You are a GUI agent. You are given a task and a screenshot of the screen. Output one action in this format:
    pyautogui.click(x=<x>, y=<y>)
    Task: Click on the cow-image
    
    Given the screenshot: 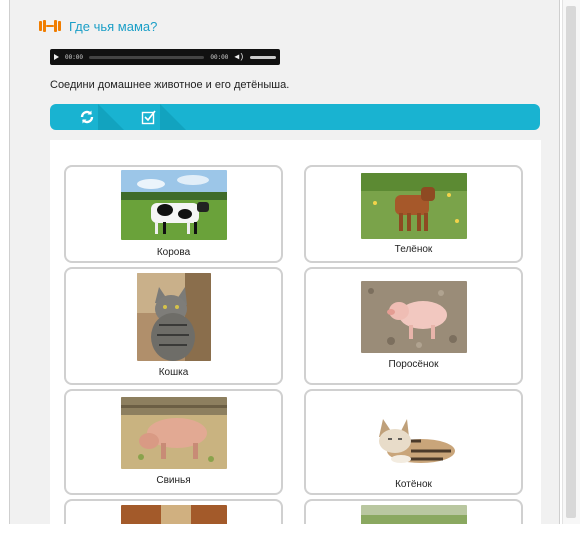 What is the action you would take?
    pyautogui.click(x=173, y=205)
    